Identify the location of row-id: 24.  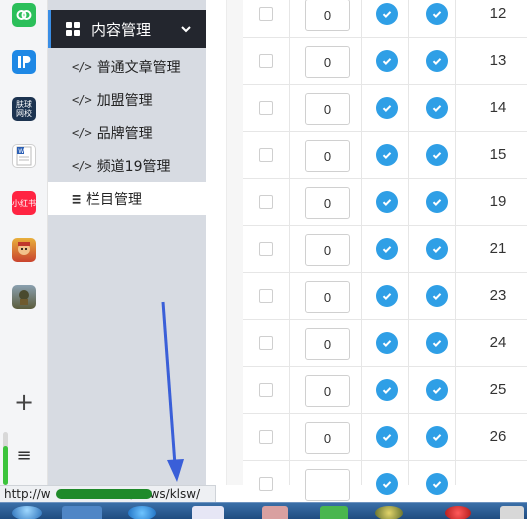
(498, 342).